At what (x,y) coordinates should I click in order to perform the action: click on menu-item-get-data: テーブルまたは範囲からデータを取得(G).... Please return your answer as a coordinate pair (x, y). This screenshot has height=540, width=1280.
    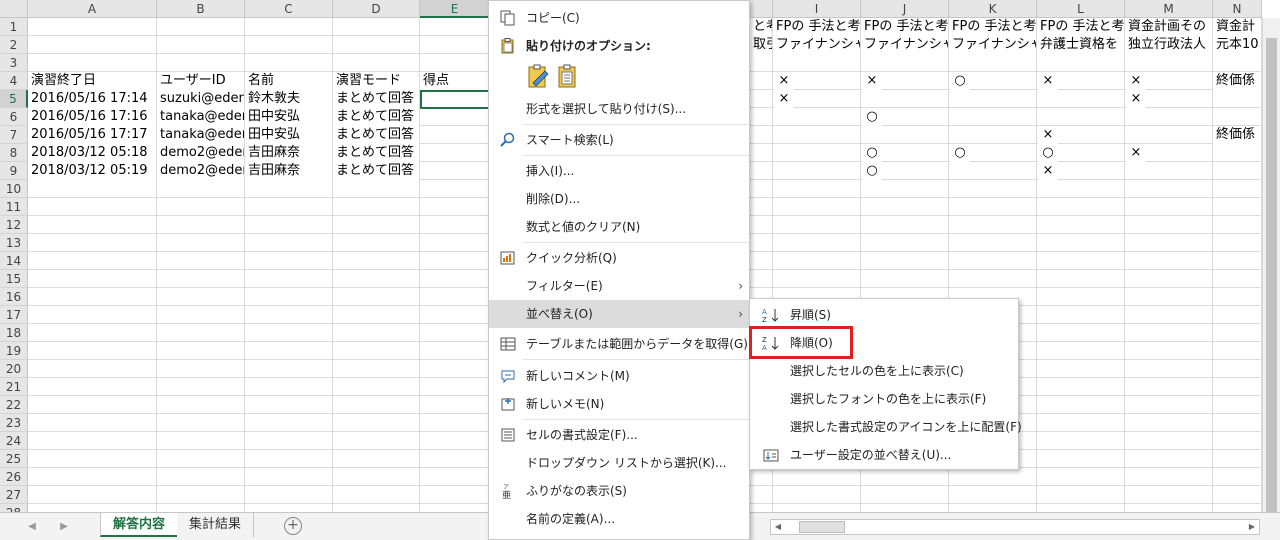
    Looking at the image, I should click on (624, 344).